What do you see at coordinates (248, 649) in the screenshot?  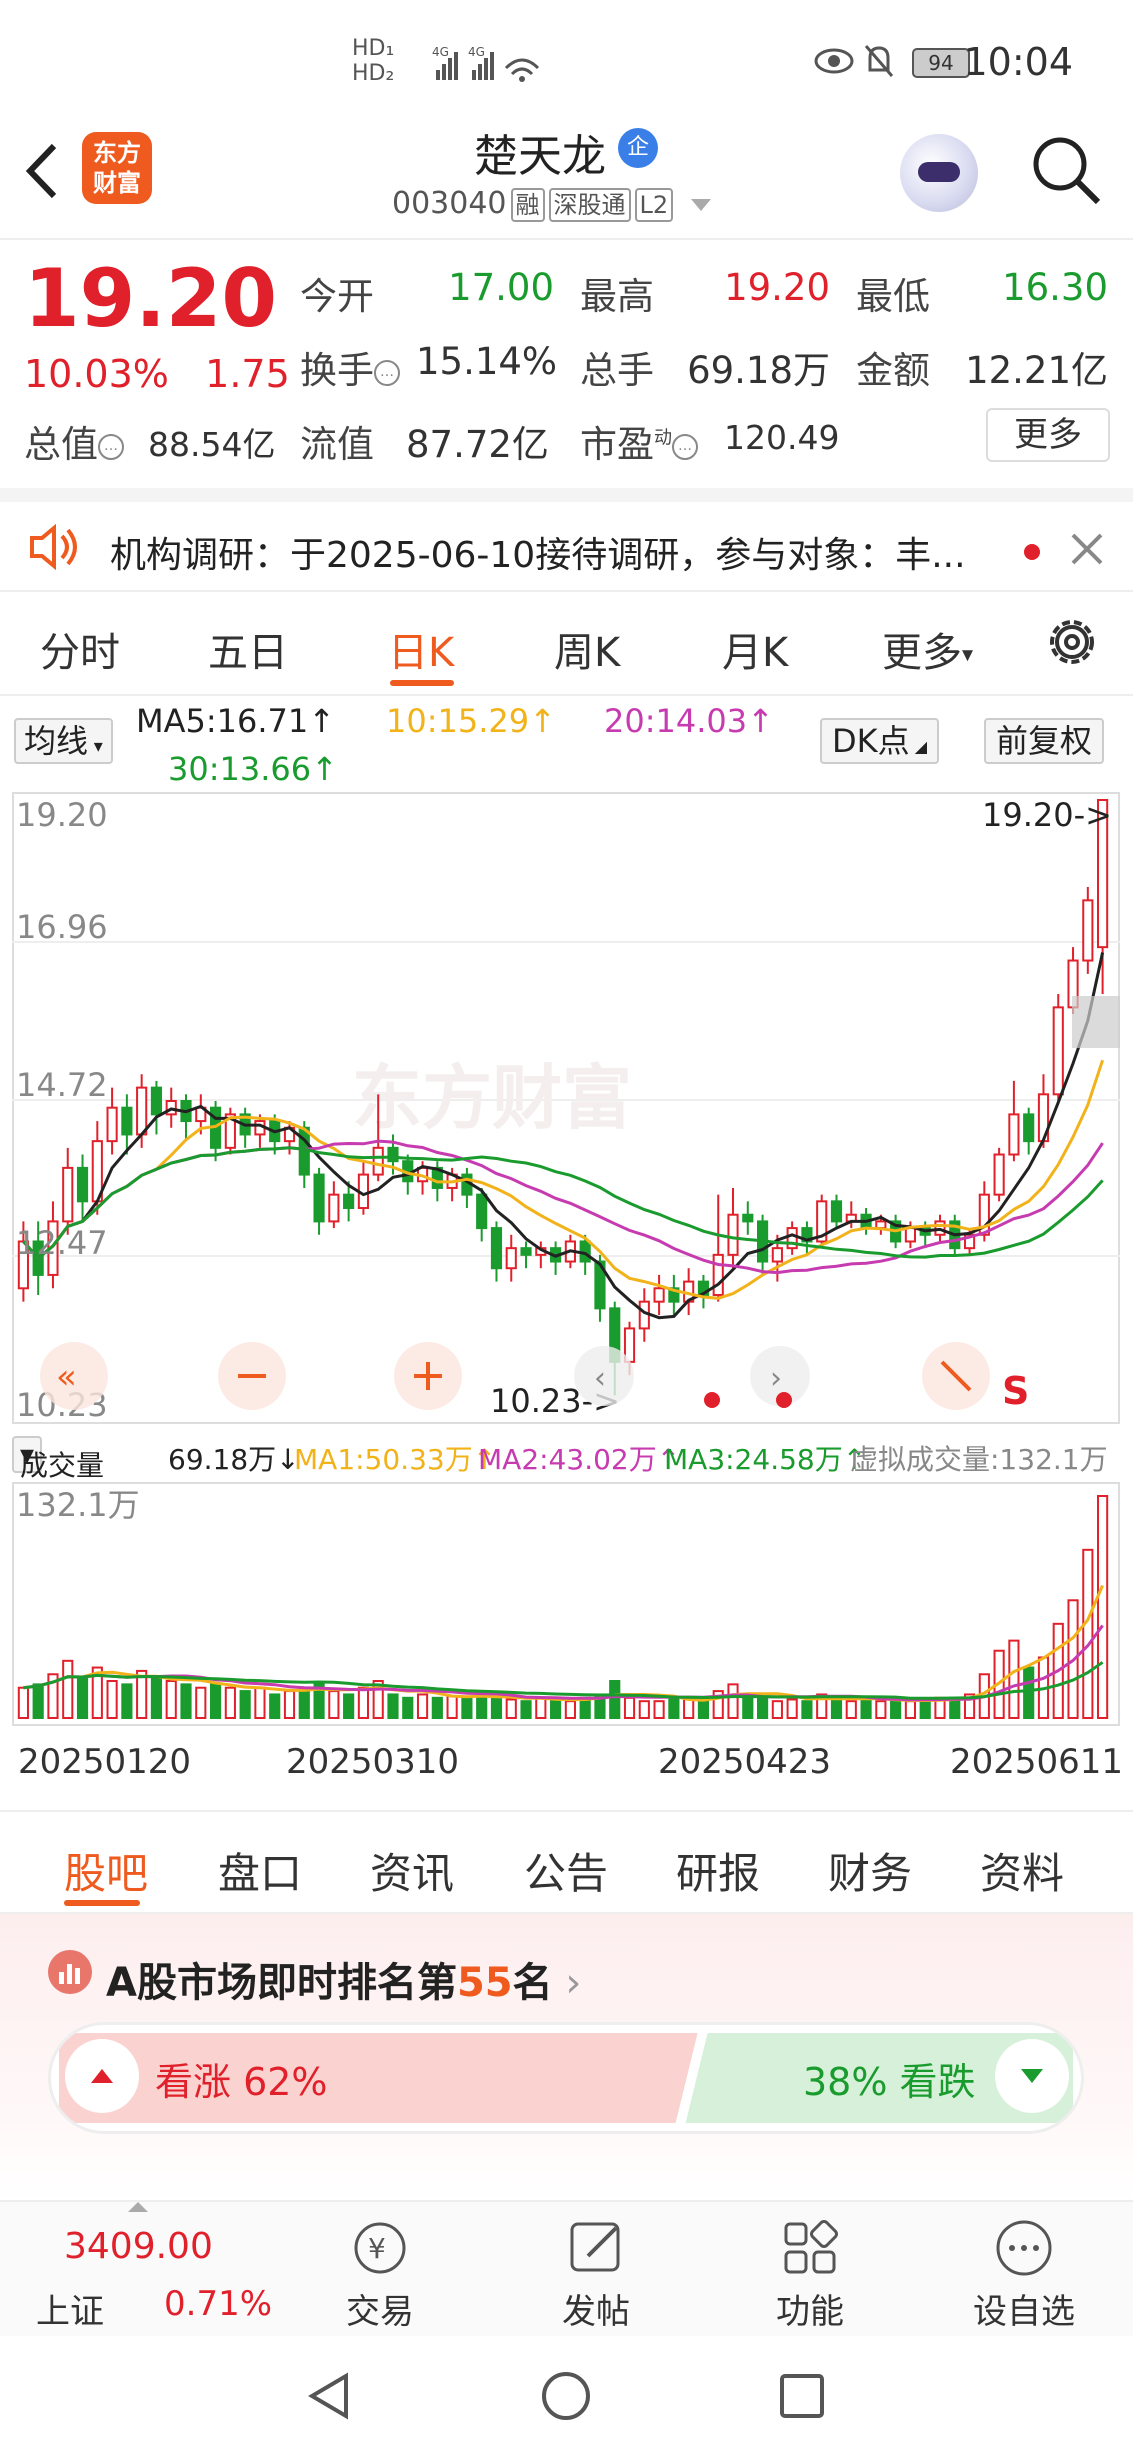 I see `tab-5day: 五日` at bounding box center [248, 649].